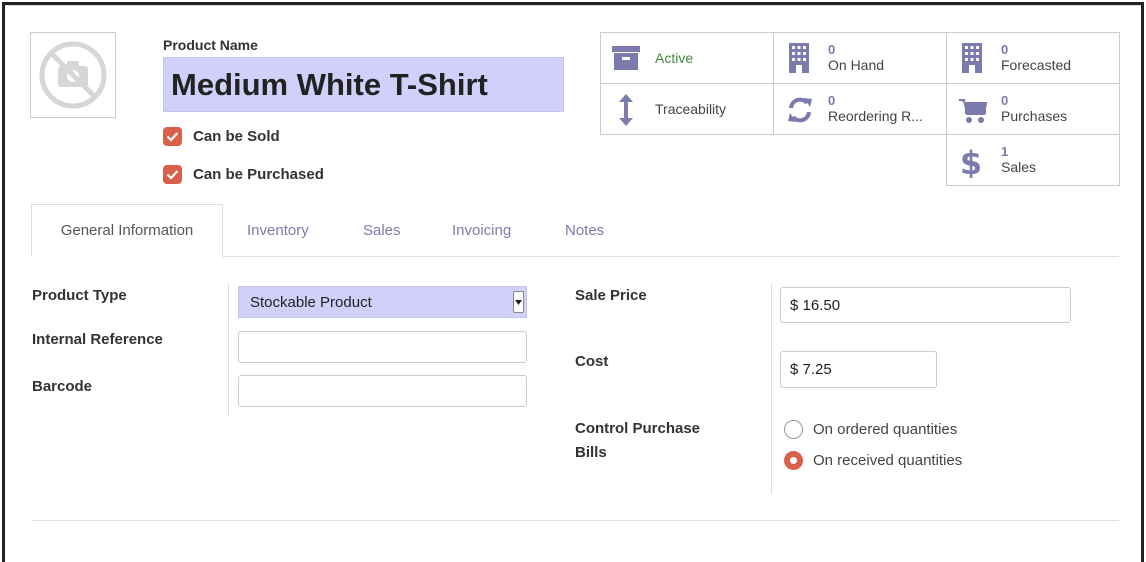 The width and height of the screenshot is (1146, 562). I want to click on barcode-input, so click(382, 391).